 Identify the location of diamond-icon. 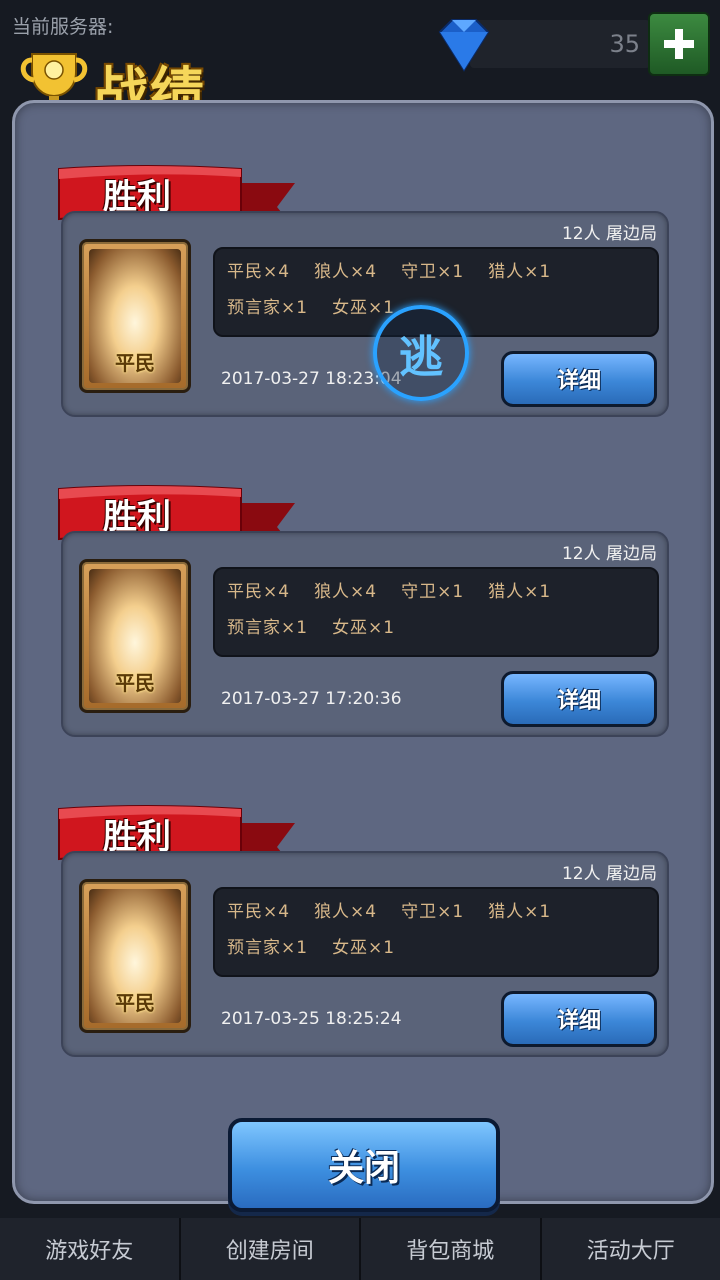
(464, 45).